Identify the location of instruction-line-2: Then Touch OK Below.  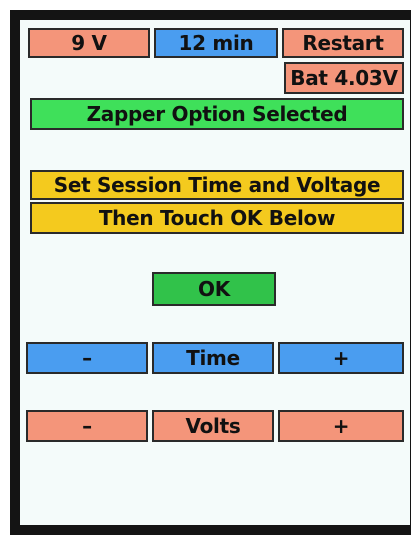
(217, 218).